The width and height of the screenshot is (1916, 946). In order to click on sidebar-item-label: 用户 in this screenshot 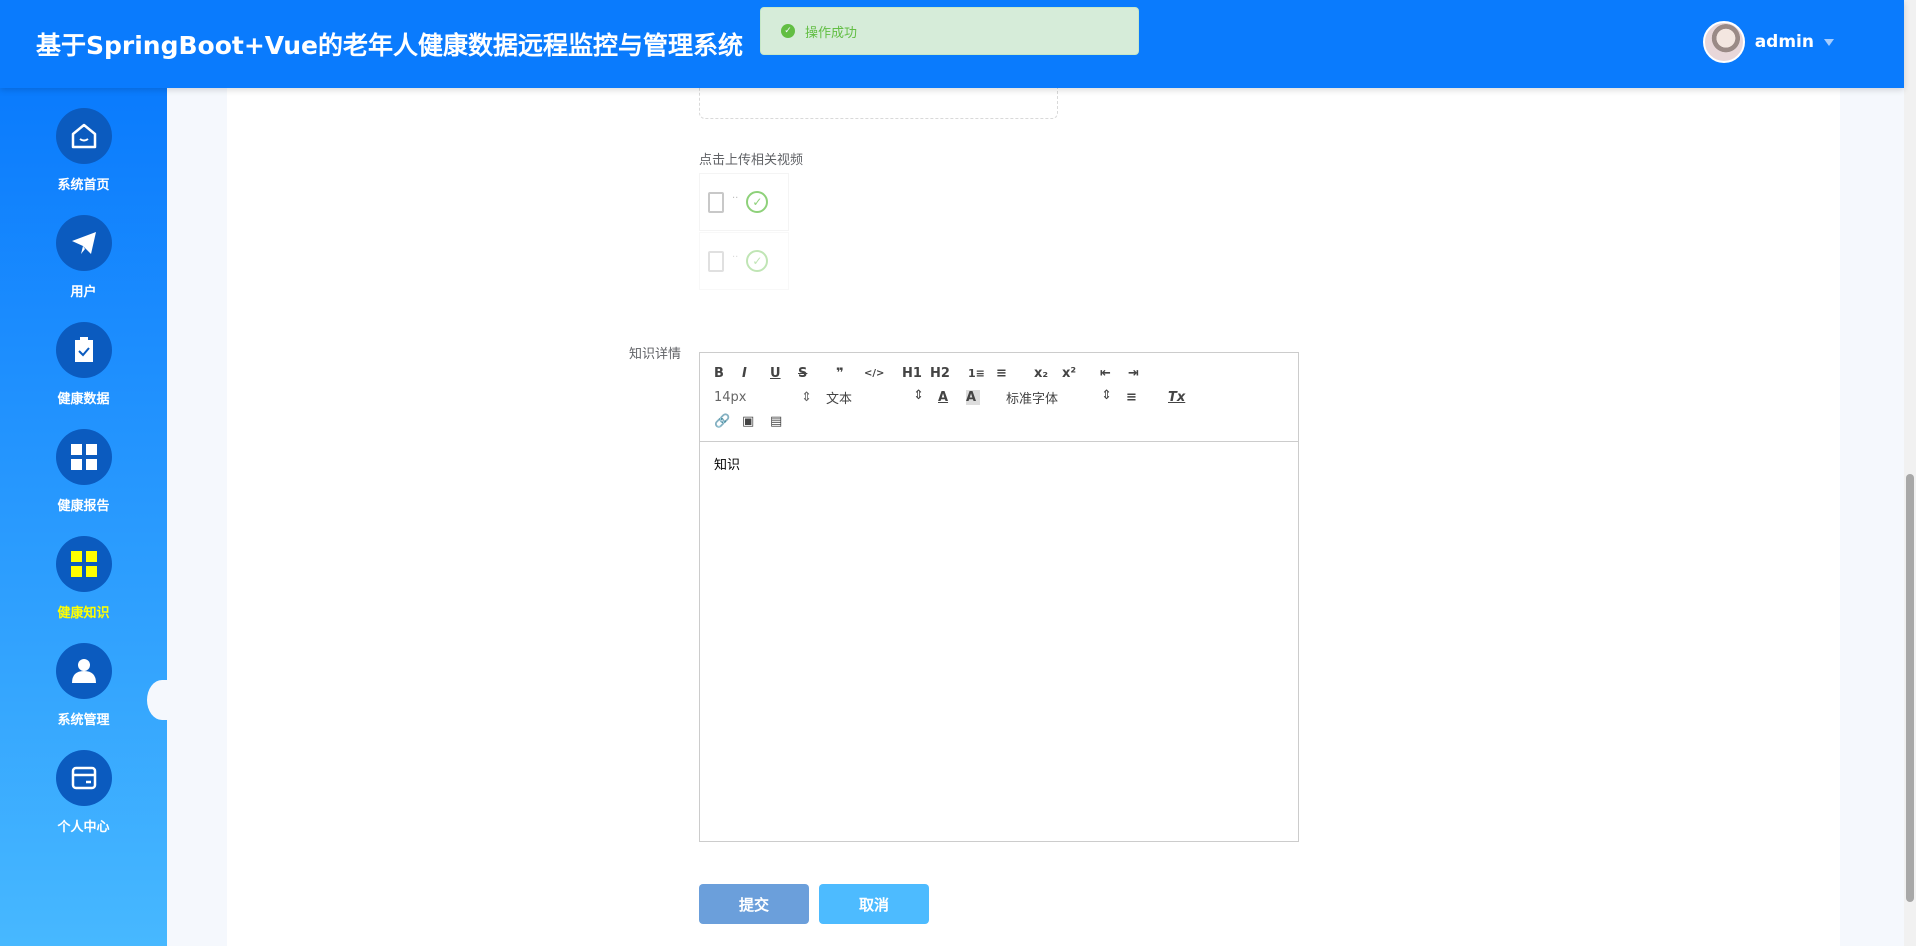, I will do `click(83, 292)`.